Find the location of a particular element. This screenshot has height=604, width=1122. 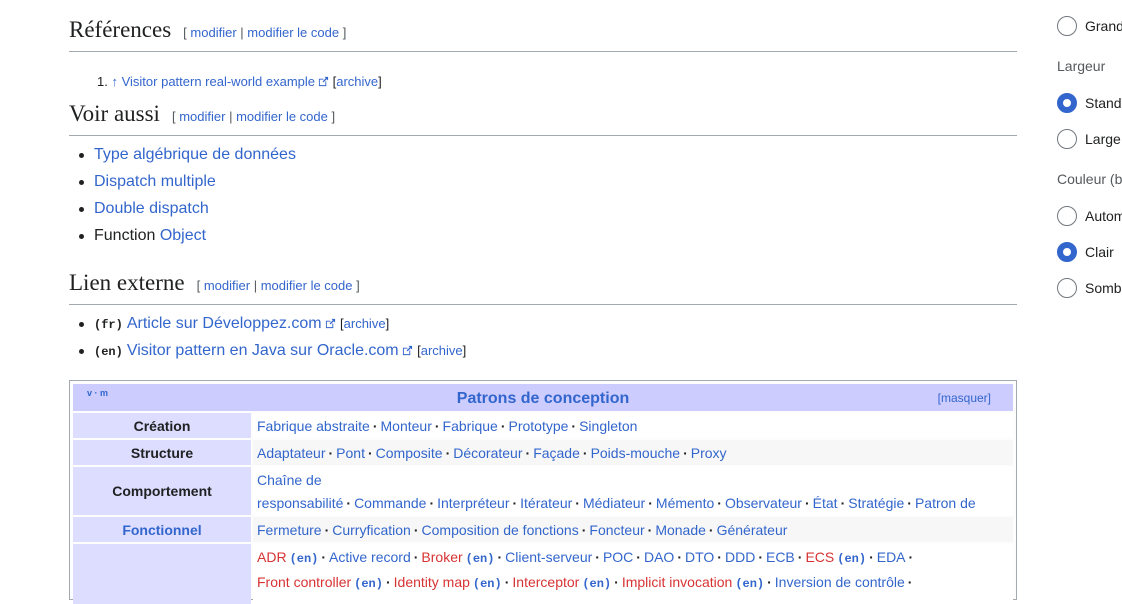

plain-text: Function is located at coordinates (125, 235).